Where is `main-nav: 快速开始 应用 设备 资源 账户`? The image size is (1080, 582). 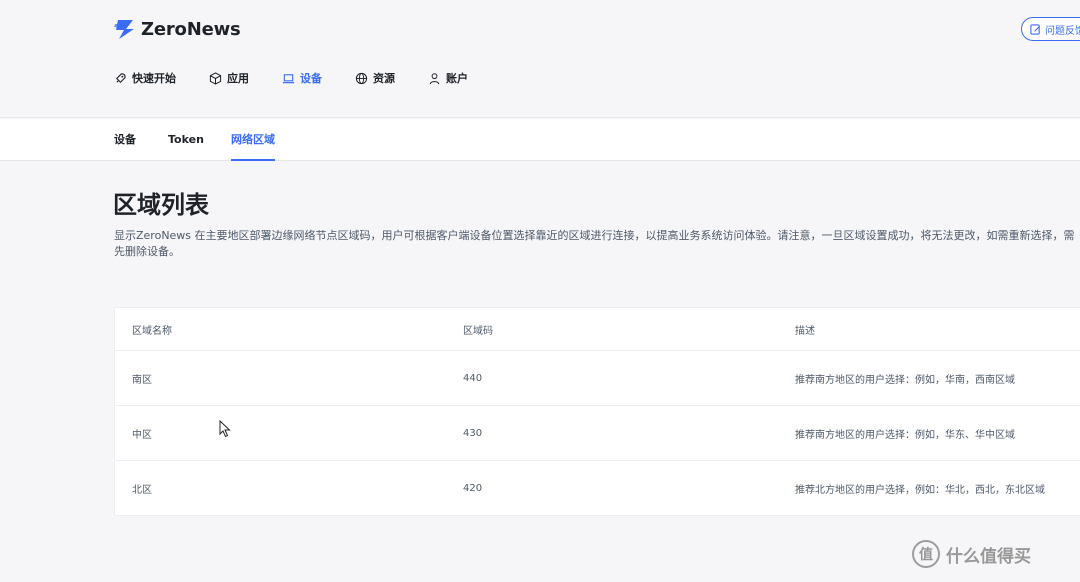 main-nav: 快速开始 应用 设备 资源 账户 is located at coordinates (307, 78).